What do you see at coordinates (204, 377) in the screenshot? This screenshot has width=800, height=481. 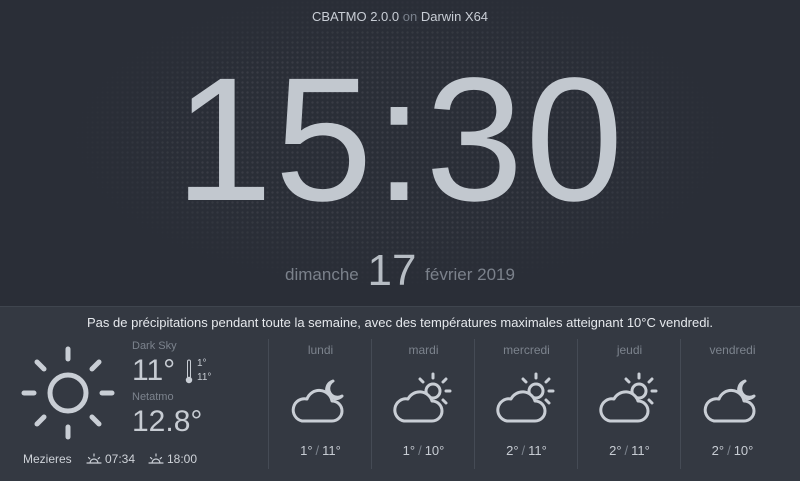 I see `darksky-max: 11°` at bounding box center [204, 377].